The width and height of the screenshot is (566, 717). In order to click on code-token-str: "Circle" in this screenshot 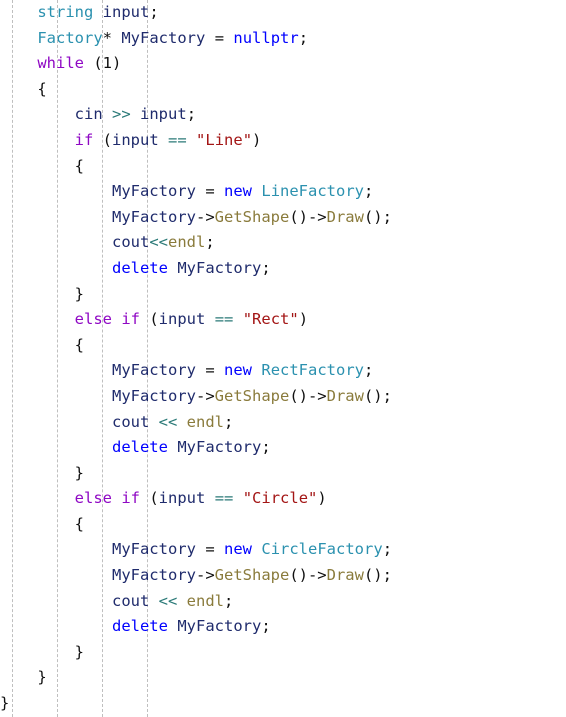, I will do `click(280, 498)`.